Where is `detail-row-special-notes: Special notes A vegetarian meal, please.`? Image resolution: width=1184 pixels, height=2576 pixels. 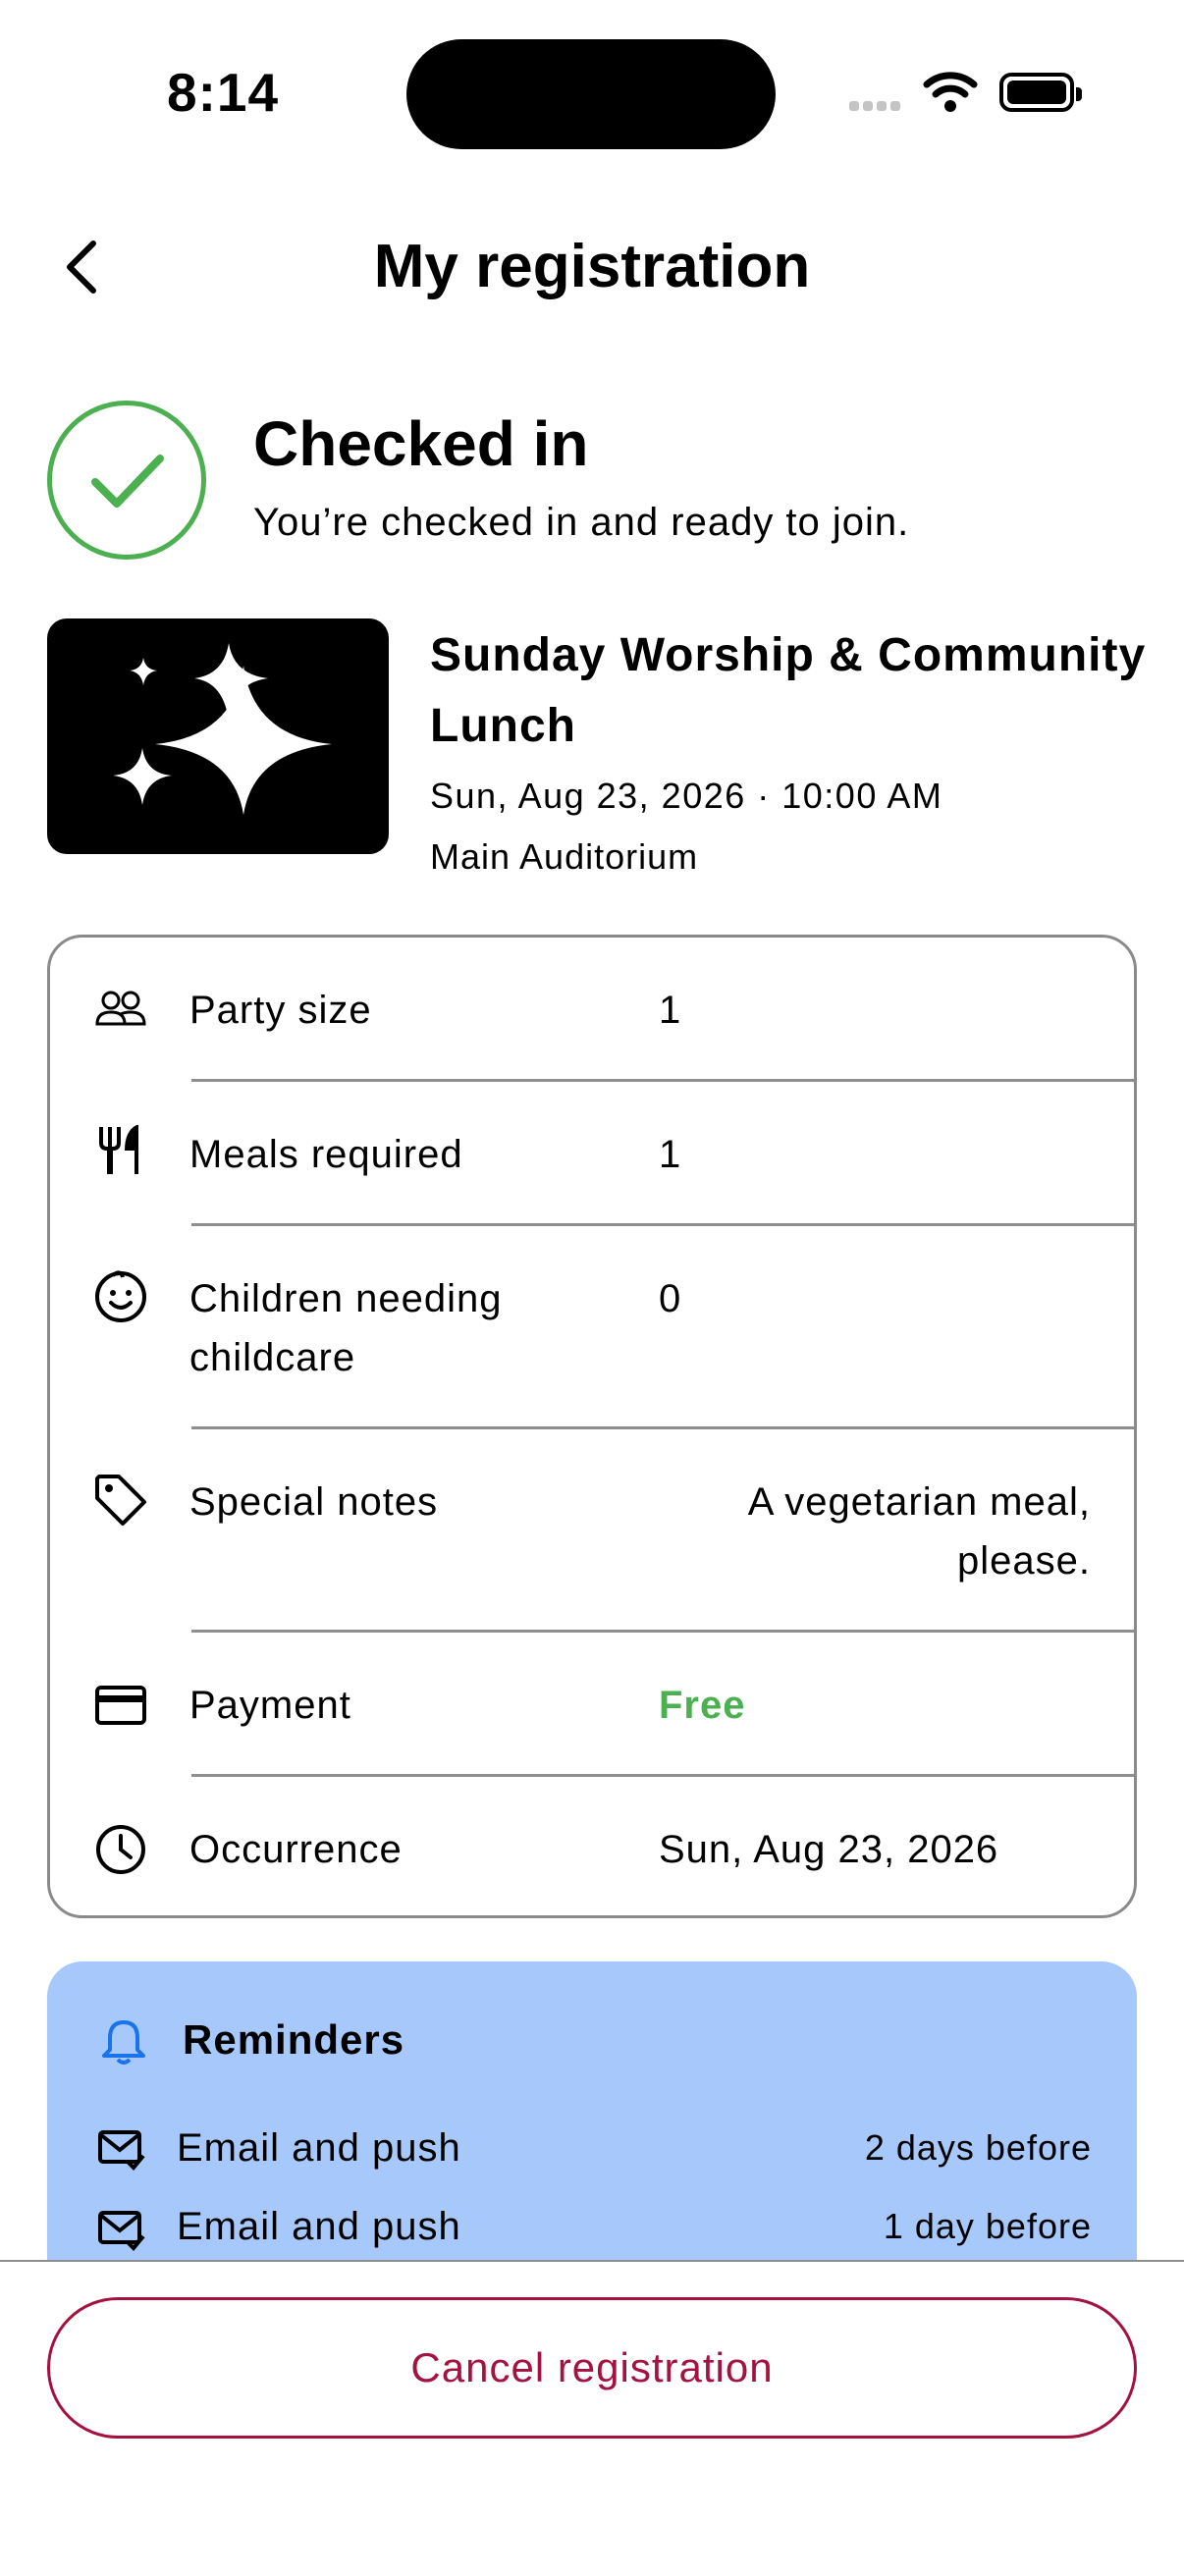 detail-row-special-notes: Special notes A vegetarian meal, please. is located at coordinates (592, 1531).